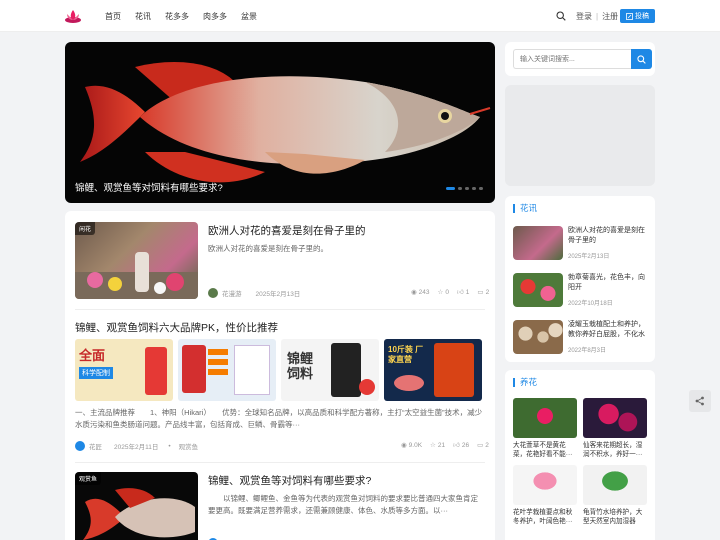 This screenshot has height=540, width=720. What do you see at coordinates (287, 230) in the screenshot?
I see `post-title: 欧洲人对花的喜爱是刻在骨子里的` at bounding box center [287, 230].